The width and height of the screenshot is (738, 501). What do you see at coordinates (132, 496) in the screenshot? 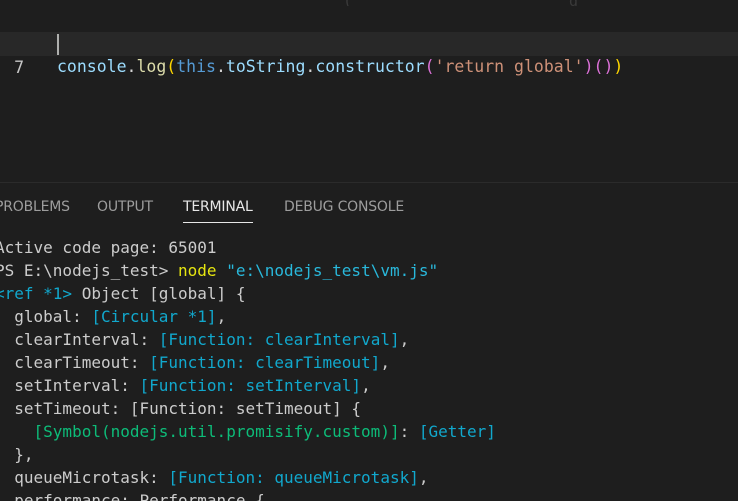
I see `terminal-text: performance: Performance {` at bounding box center [132, 496].